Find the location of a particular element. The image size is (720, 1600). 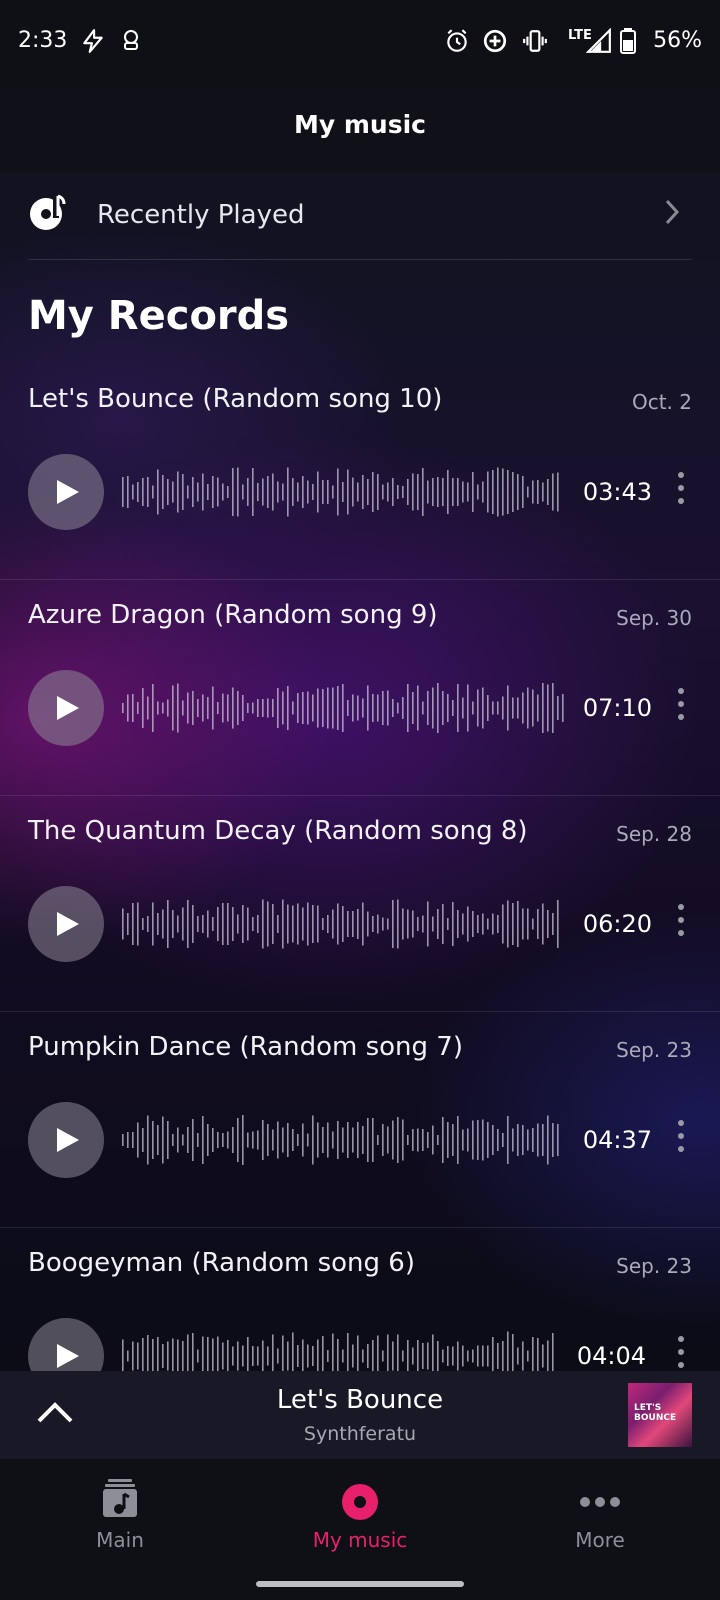

section-title: My Records is located at coordinates (159, 316).